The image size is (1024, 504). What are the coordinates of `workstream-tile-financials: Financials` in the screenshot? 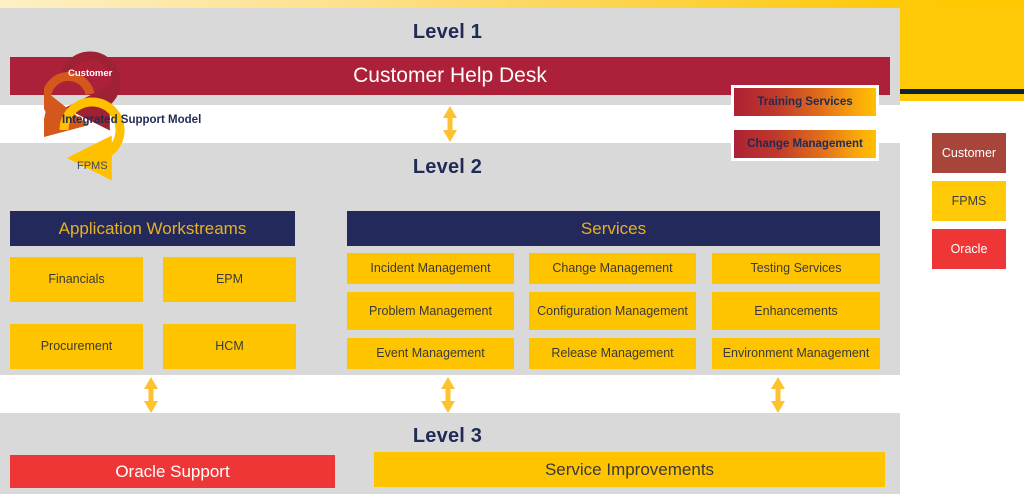 It's located at (76, 279).